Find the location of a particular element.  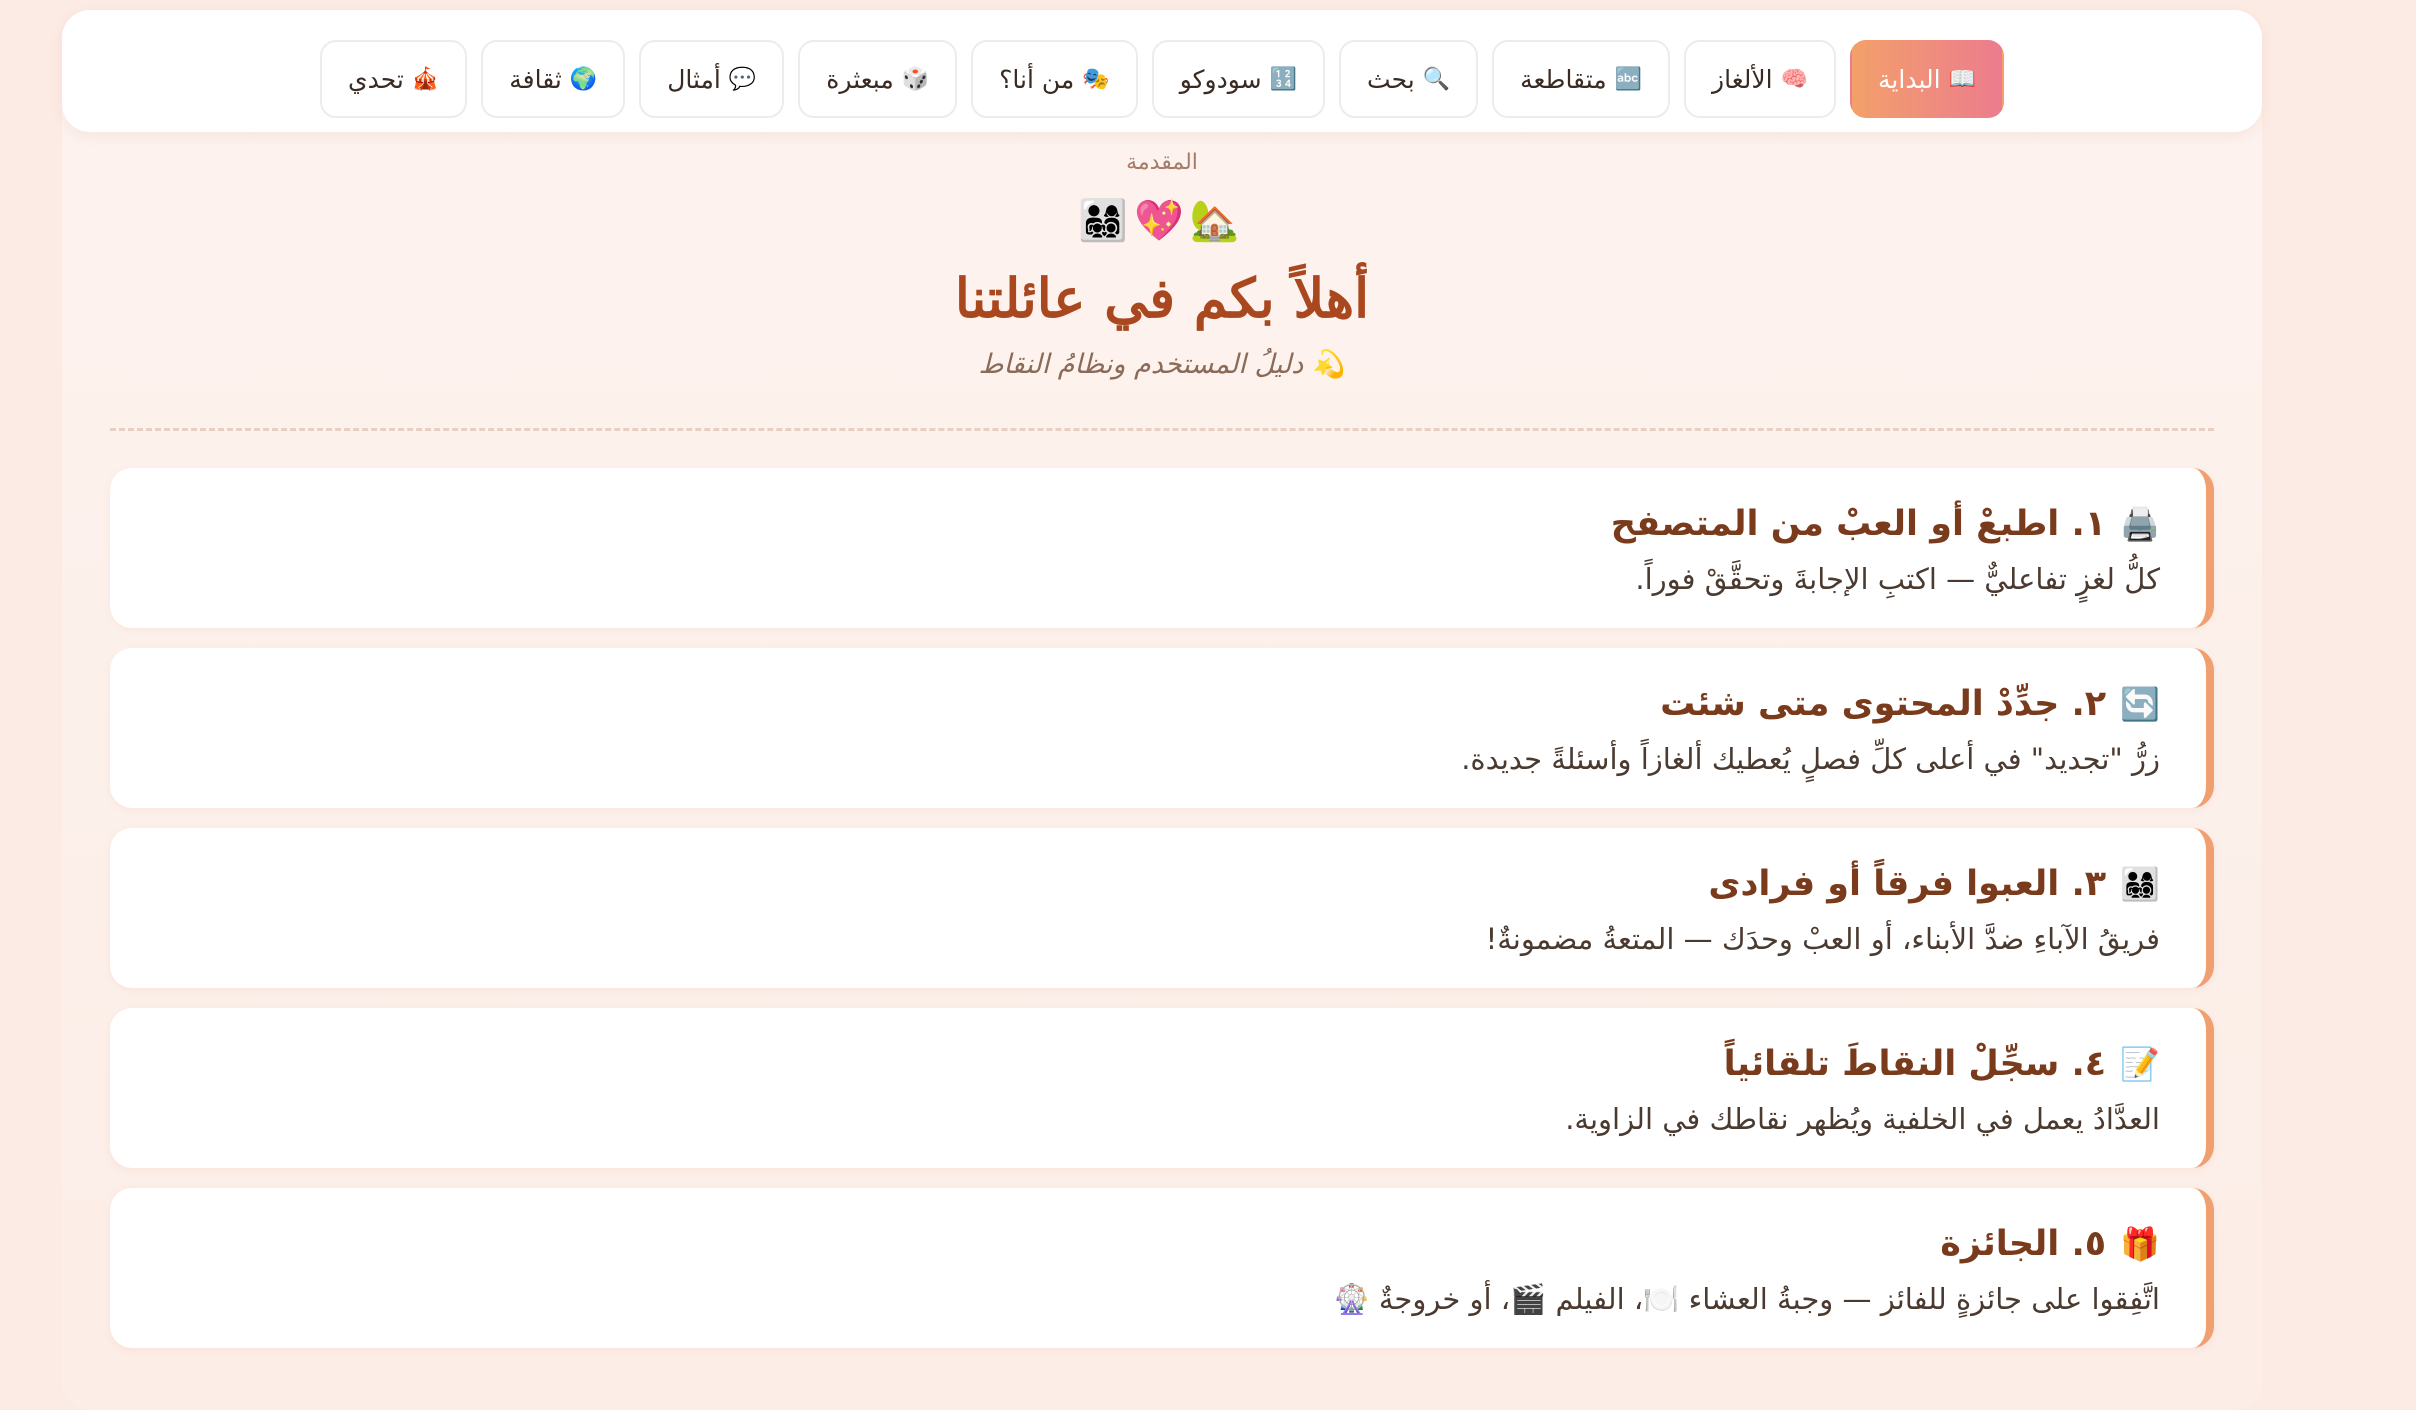

nav-tab-5: 🔢 سودوكو is located at coordinates (1238, 79).